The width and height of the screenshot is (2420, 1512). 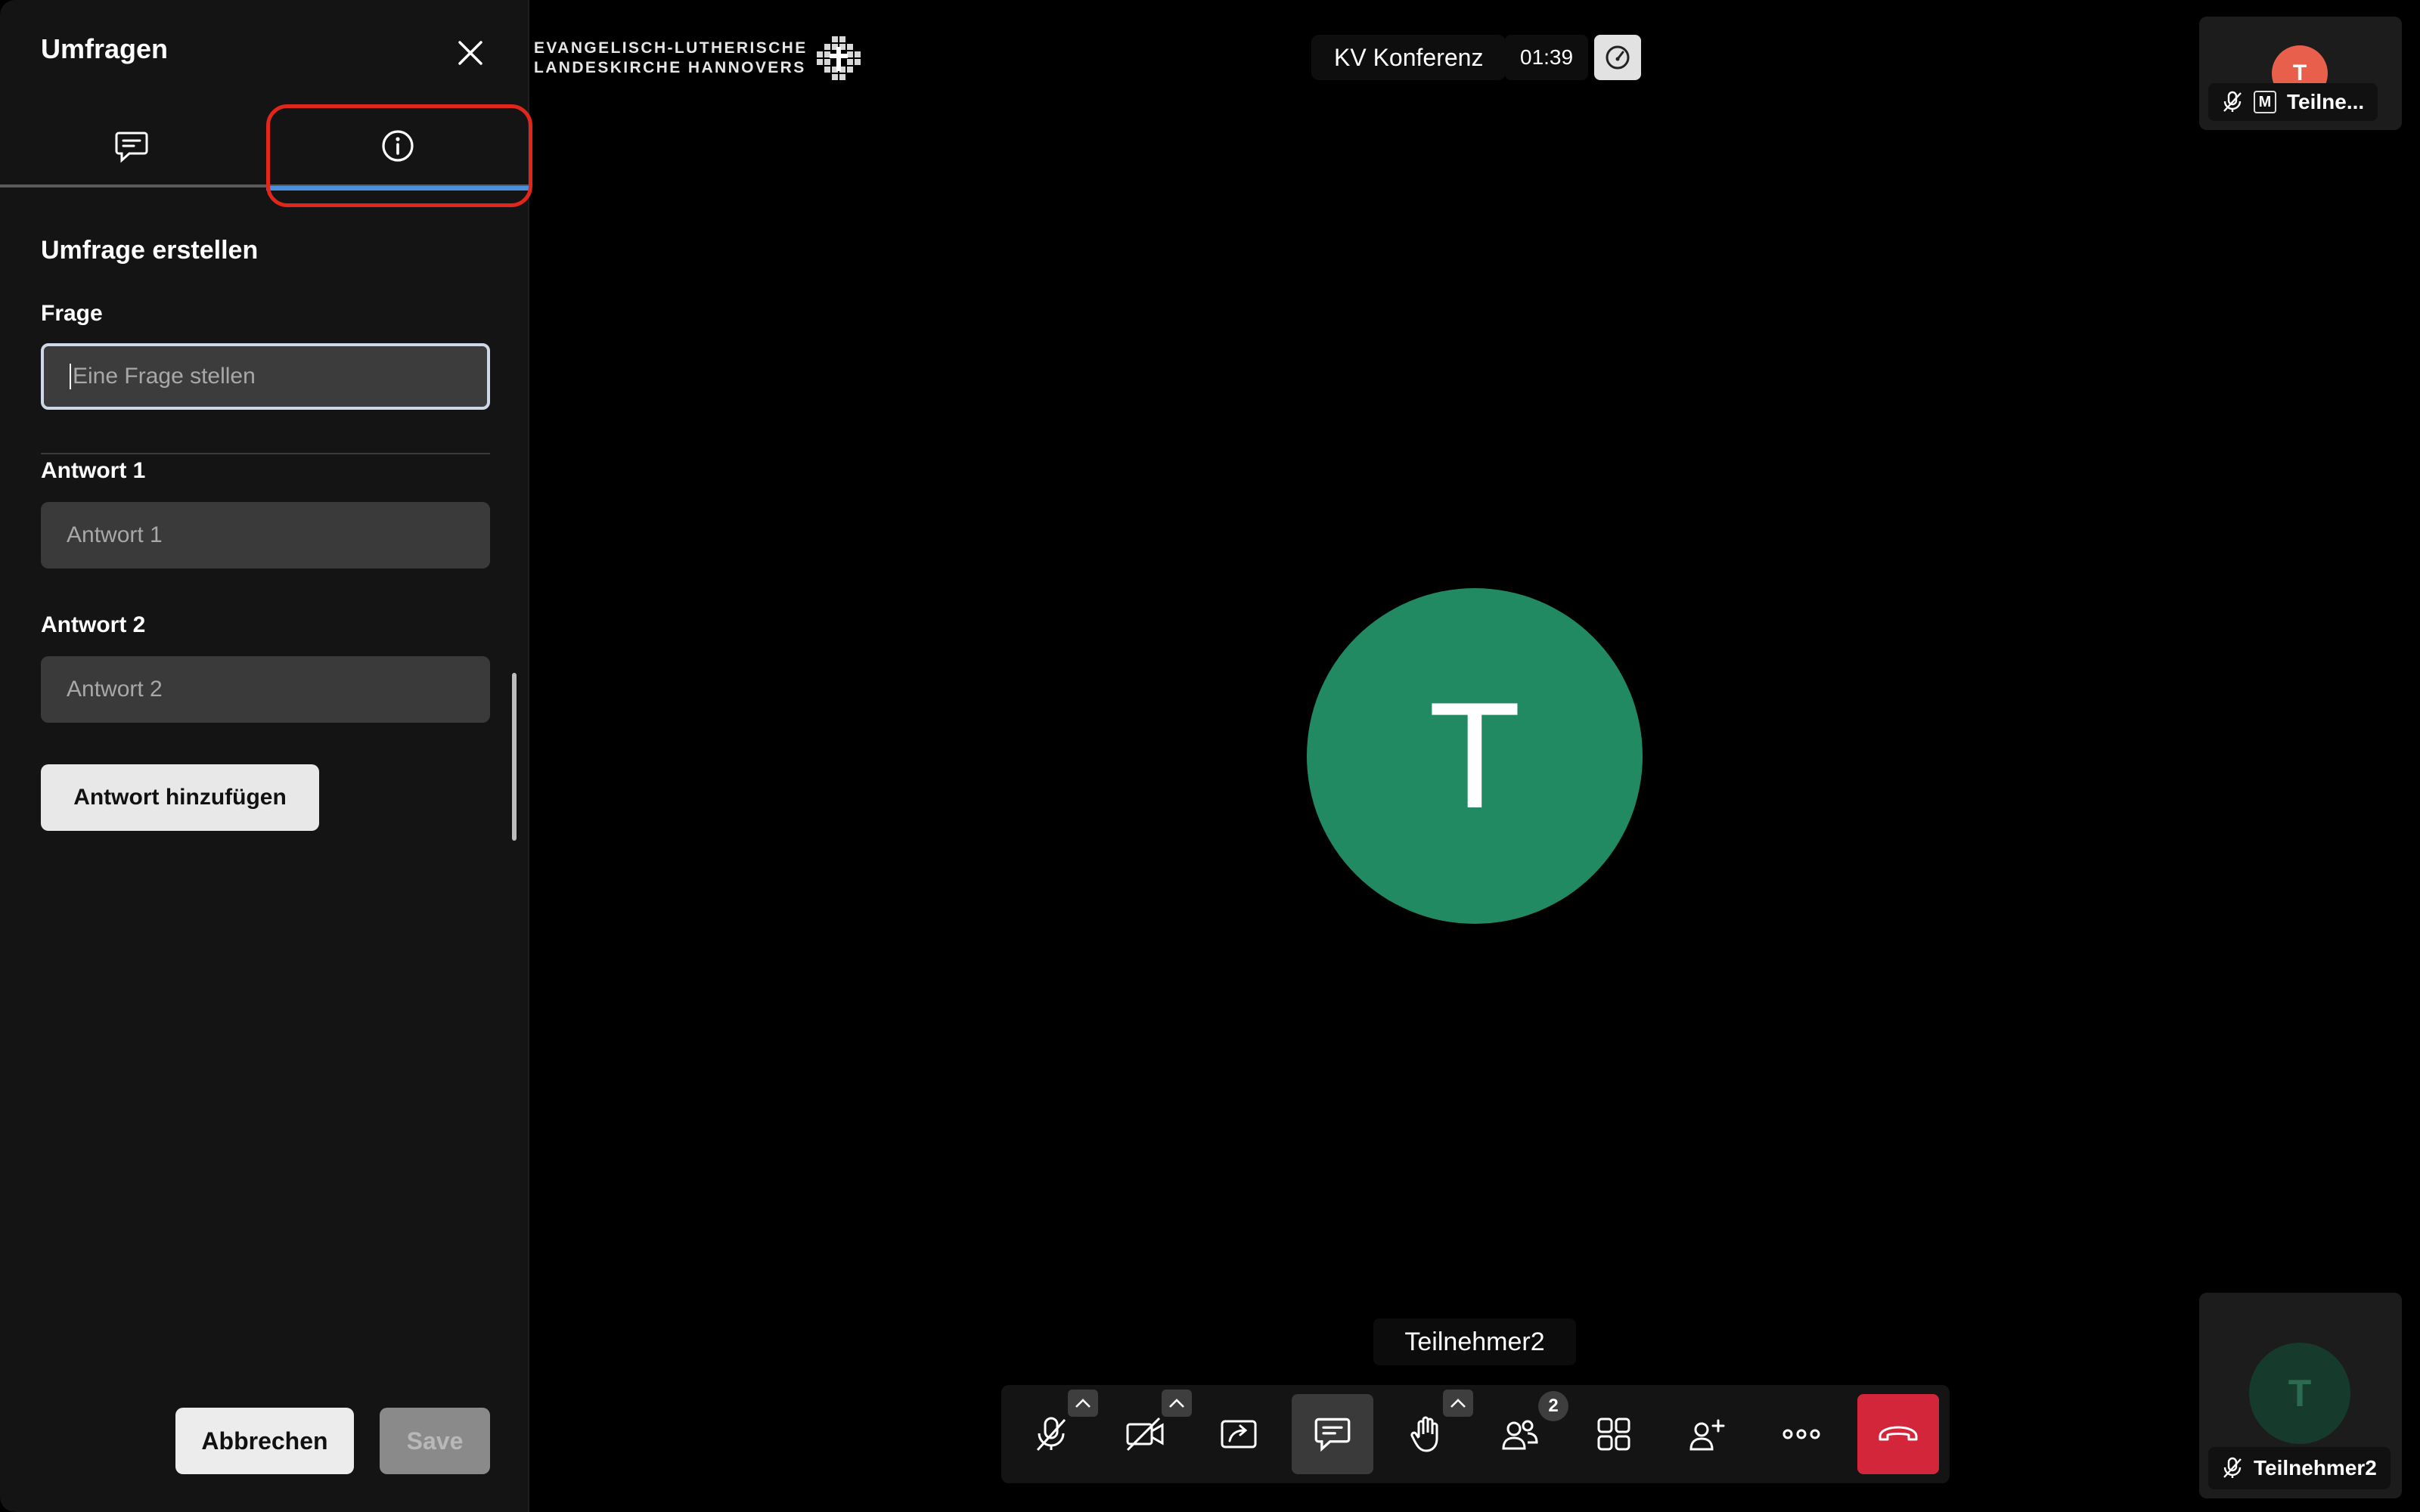 I want to click on hangup-button, so click(x=1898, y=1434).